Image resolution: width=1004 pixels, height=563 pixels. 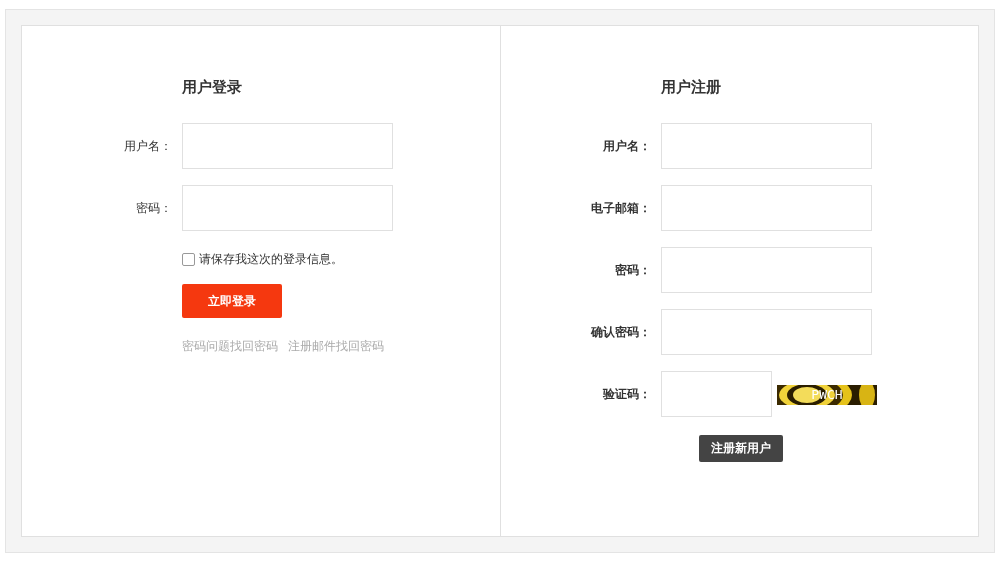 What do you see at coordinates (621, 208) in the screenshot?
I see `field-label: 电子邮箱：` at bounding box center [621, 208].